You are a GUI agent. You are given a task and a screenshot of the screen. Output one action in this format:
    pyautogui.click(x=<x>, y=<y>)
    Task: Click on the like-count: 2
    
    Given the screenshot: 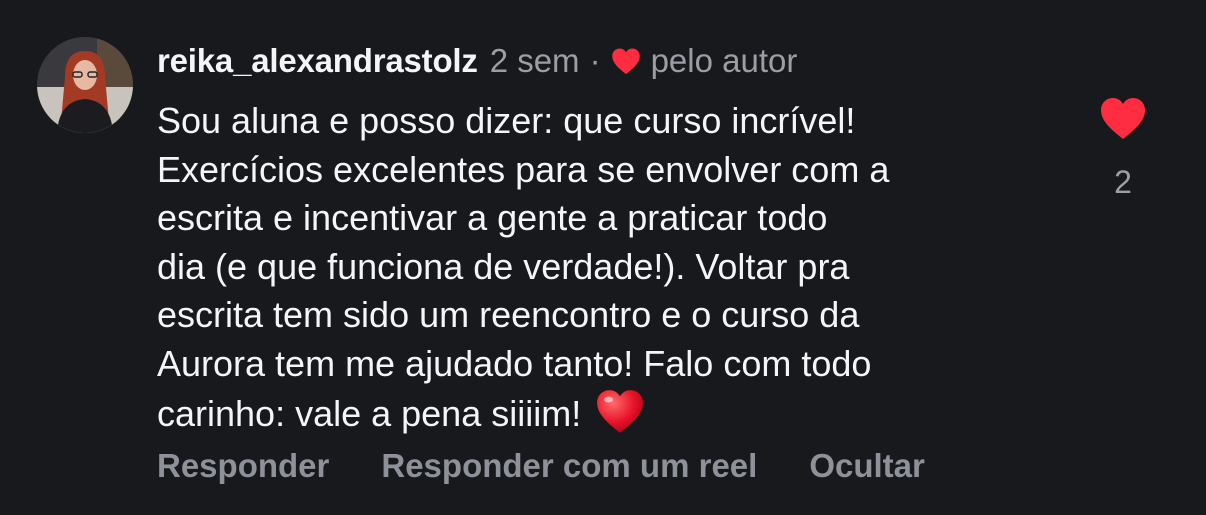 What is the action you would take?
    pyautogui.click(x=1123, y=182)
    